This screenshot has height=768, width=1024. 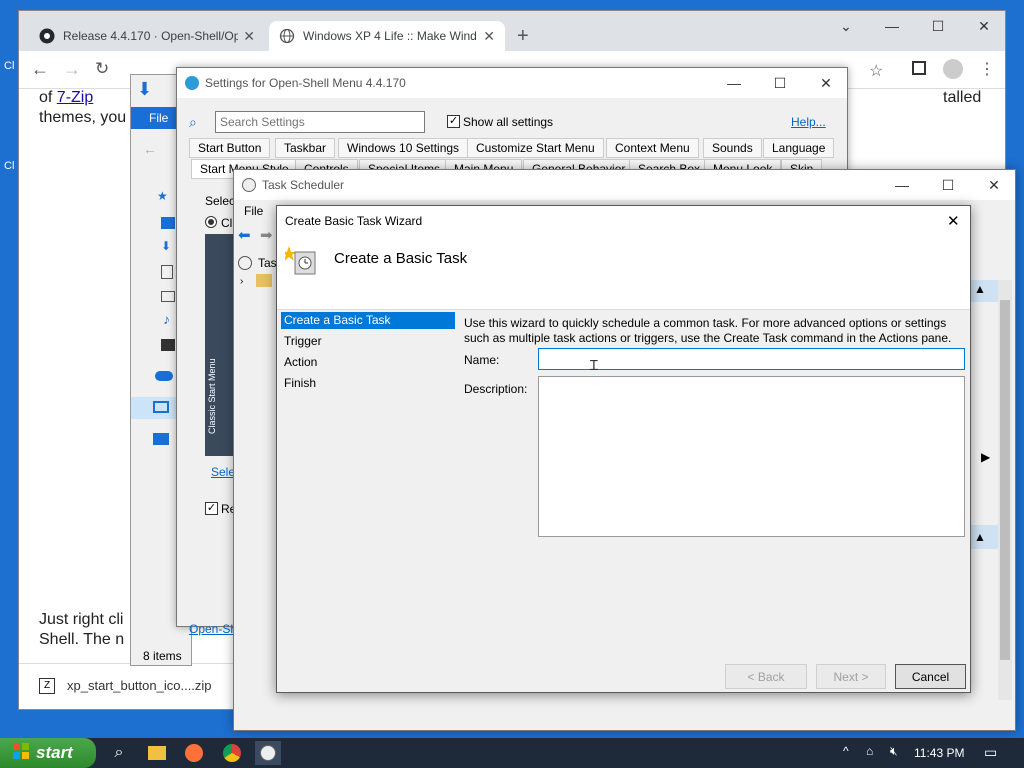 I want to click on wizard-titlebar: Create Basic Task Wizard ✕, so click(x=623, y=221).